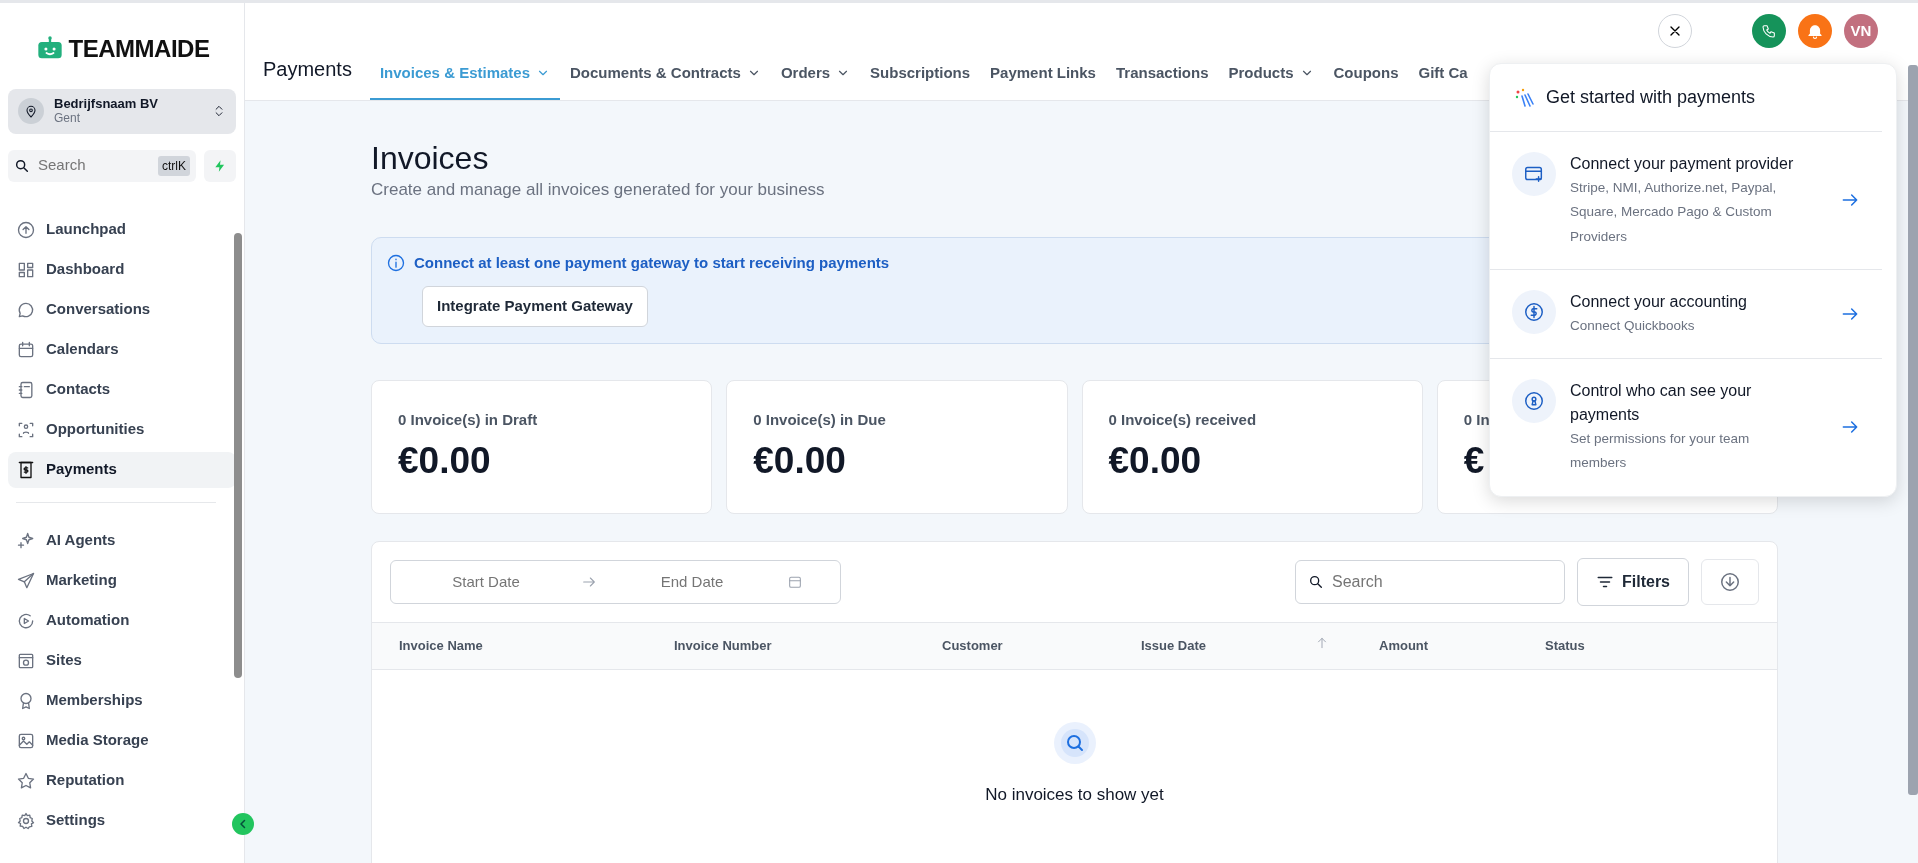  What do you see at coordinates (1443, 80) in the screenshot?
I see `nav-tab: Gift Ca` at bounding box center [1443, 80].